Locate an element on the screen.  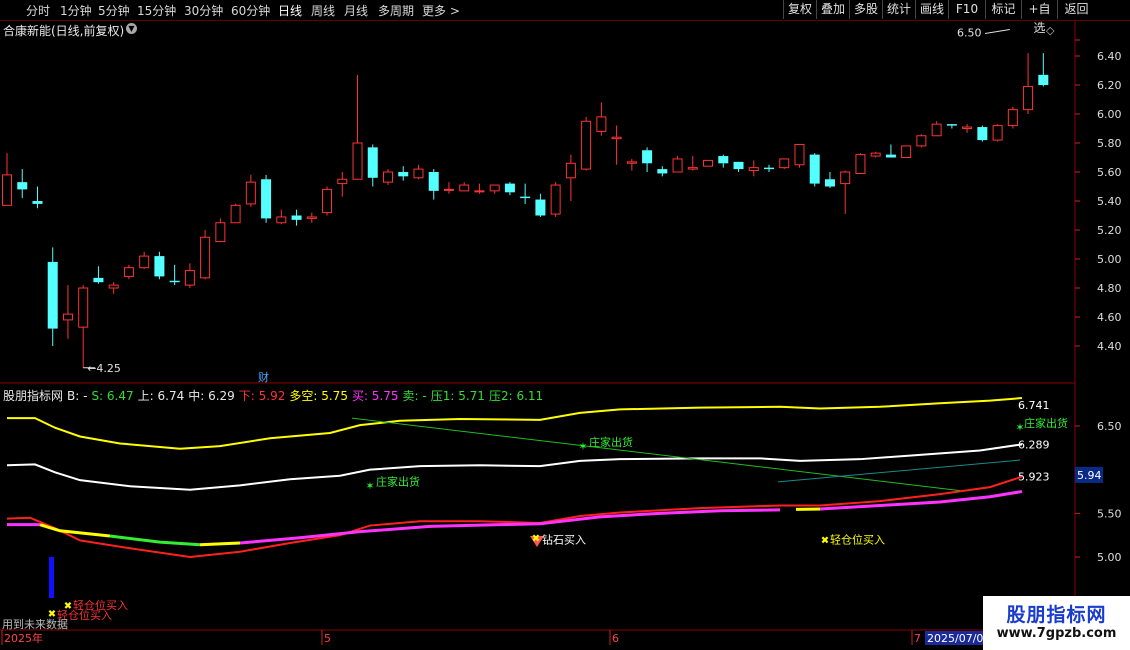
price-label-4: 5.60 is located at coordinates (1109, 172).